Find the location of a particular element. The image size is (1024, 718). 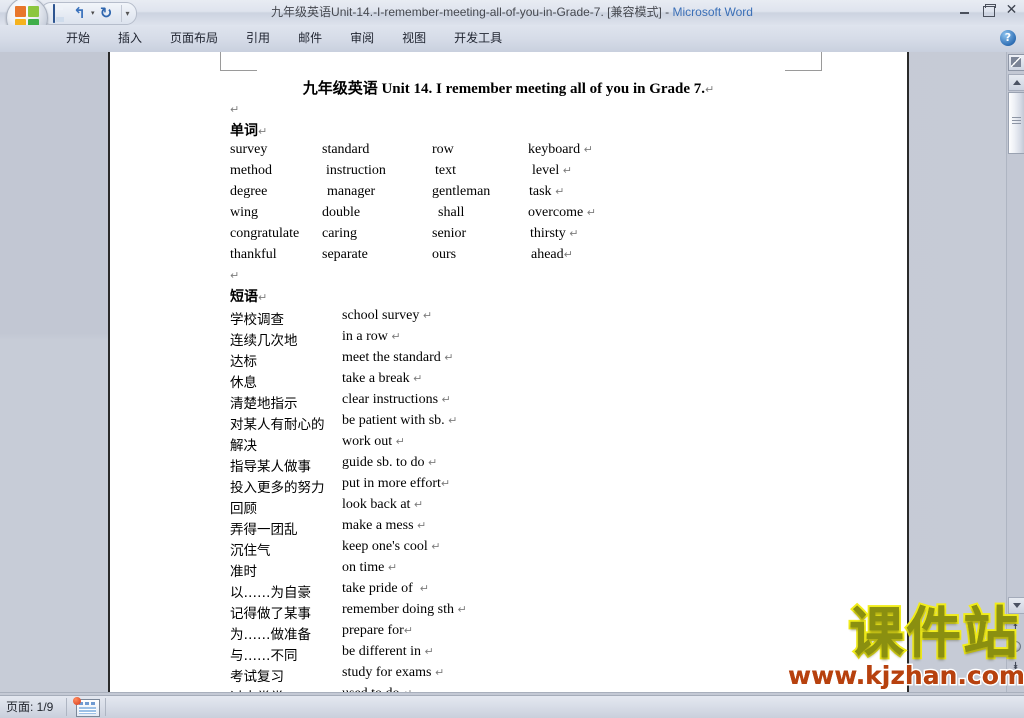

select-browse-object-button is located at coordinates (1015, 646).